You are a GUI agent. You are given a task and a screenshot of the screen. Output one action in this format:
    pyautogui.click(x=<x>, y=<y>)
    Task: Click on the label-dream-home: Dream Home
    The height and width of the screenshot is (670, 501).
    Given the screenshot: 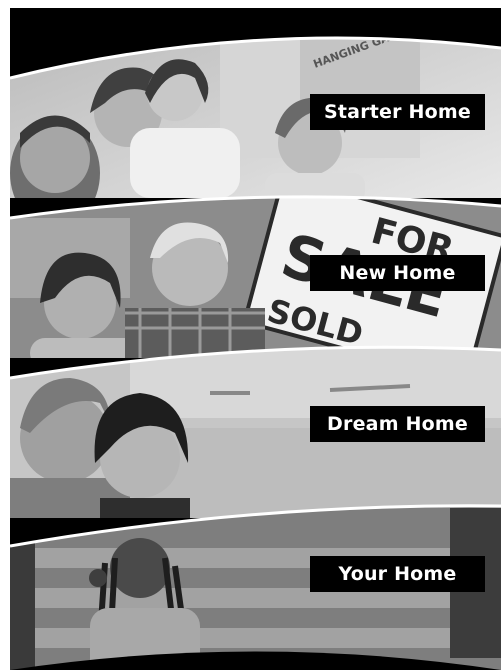 What is the action you would take?
    pyautogui.click(x=397, y=424)
    